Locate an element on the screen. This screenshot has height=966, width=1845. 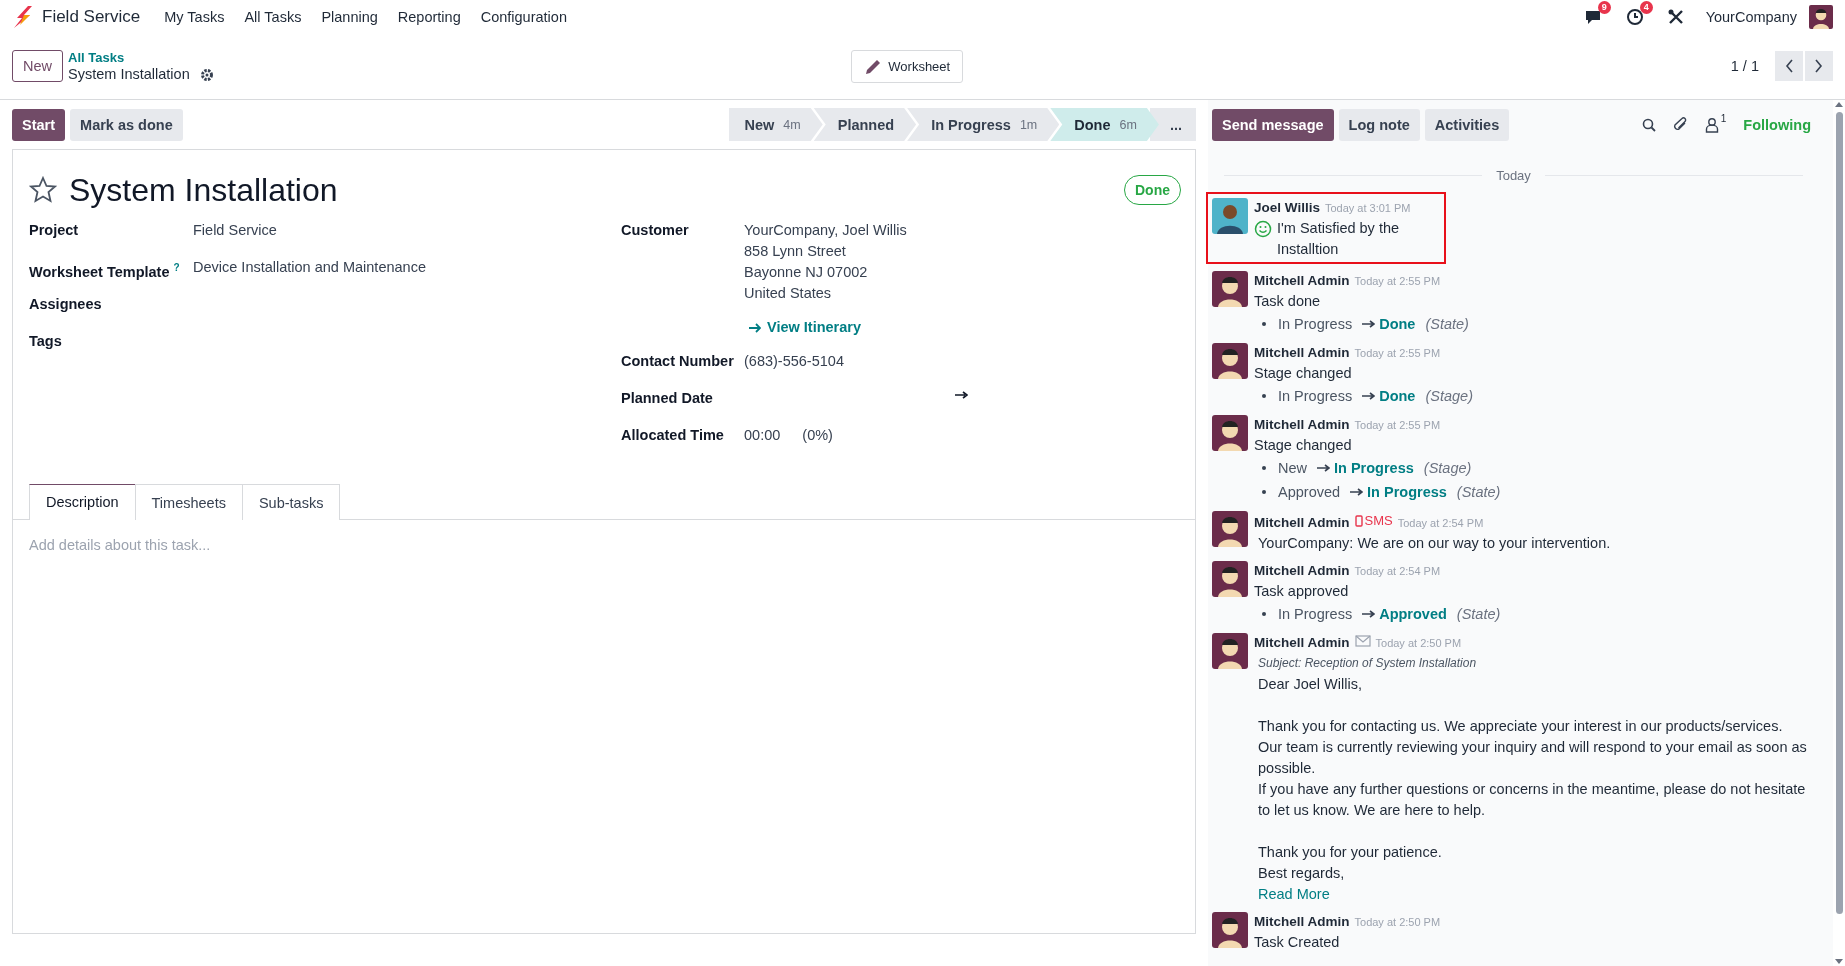
message-body: YourCompany: We are on our way to your intervention. is located at coordinates (1434, 543).